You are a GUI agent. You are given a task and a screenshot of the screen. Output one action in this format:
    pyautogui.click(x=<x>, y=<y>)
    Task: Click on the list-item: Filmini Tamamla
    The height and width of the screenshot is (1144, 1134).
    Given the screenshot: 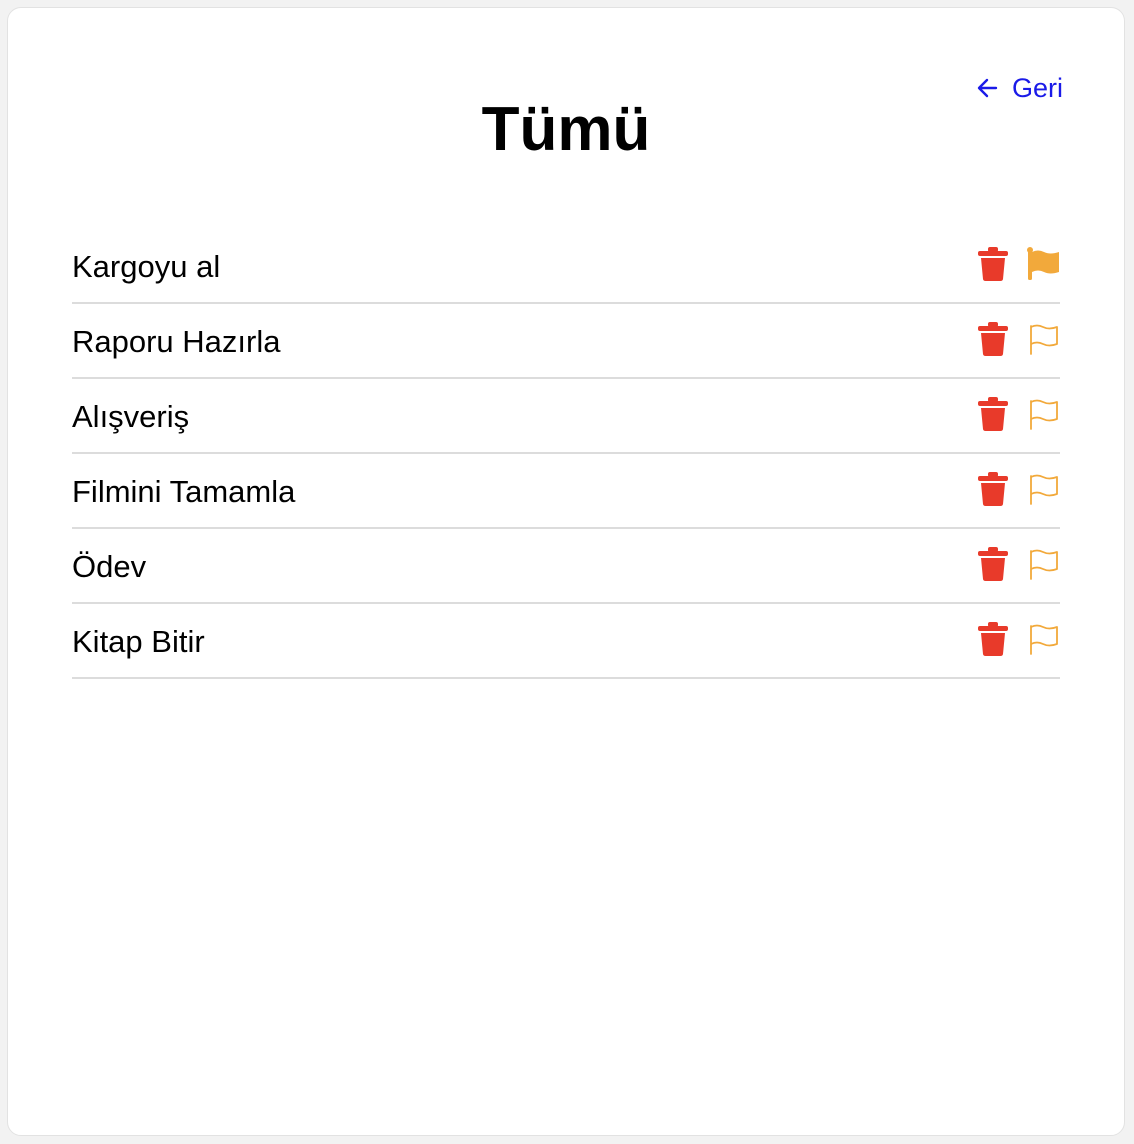 What is the action you would take?
    pyautogui.click(x=566, y=491)
    